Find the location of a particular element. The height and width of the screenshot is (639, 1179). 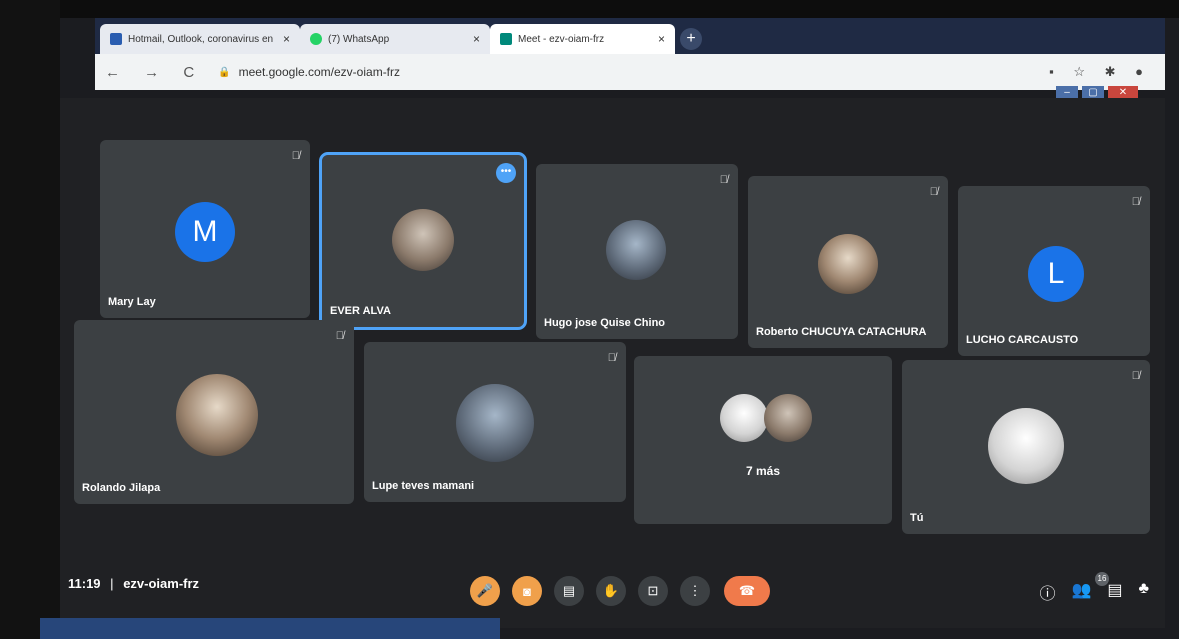

more-participants-label: 7 más is located at coordinates (763, 471).